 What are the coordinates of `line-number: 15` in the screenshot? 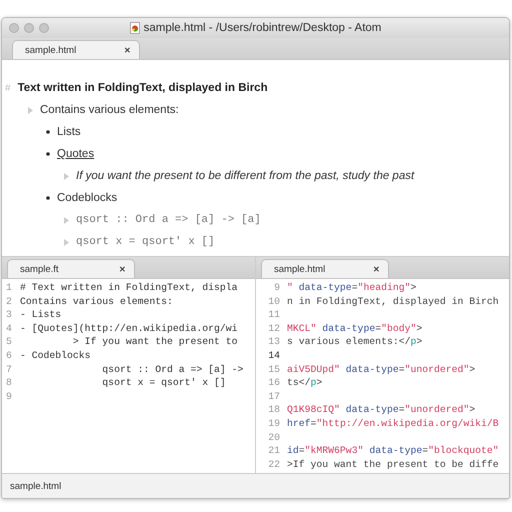 It's located at (274, 369).